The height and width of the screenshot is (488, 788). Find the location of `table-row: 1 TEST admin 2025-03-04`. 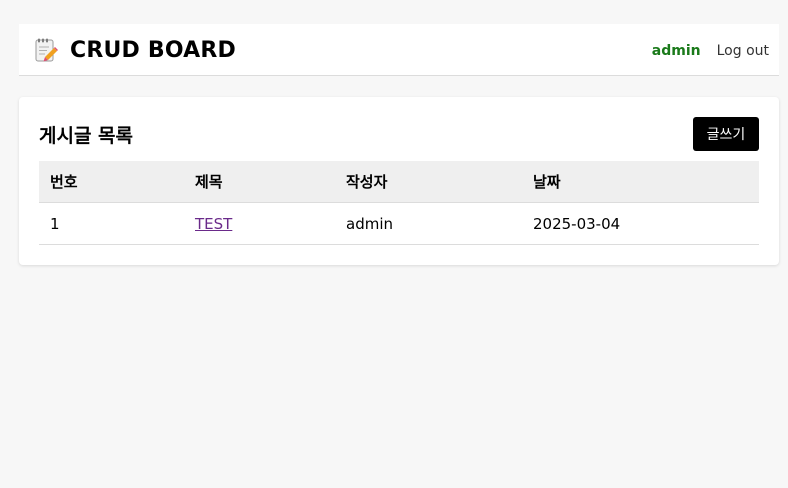

table-row: 1 TEST admin 2025-03-04 is located at coordinates (399, 223).